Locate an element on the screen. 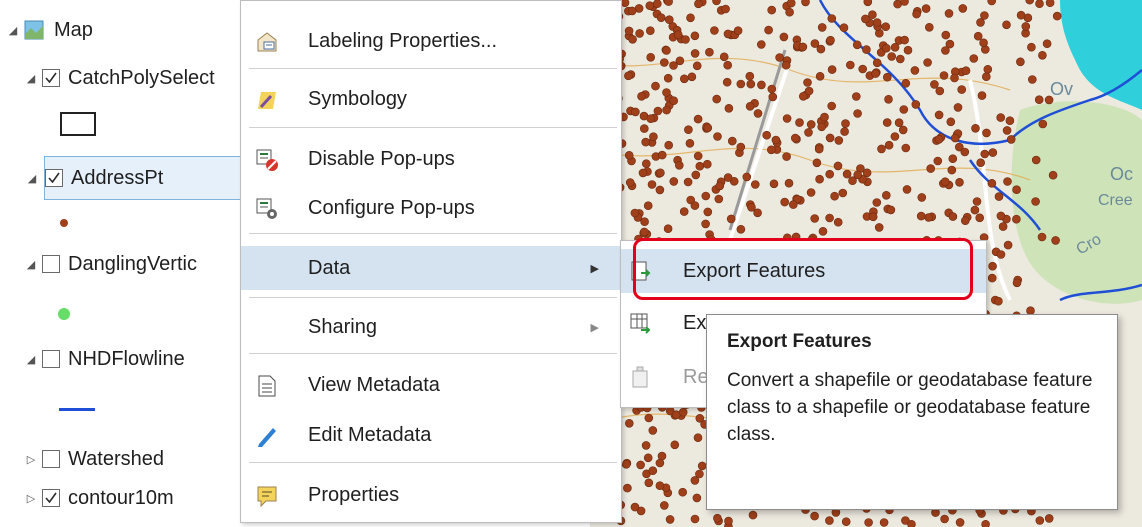 This screenshot has height=527, width=1142. toc-layer-row: ◢ DanglingVertic is located at coordinates (110, 264).